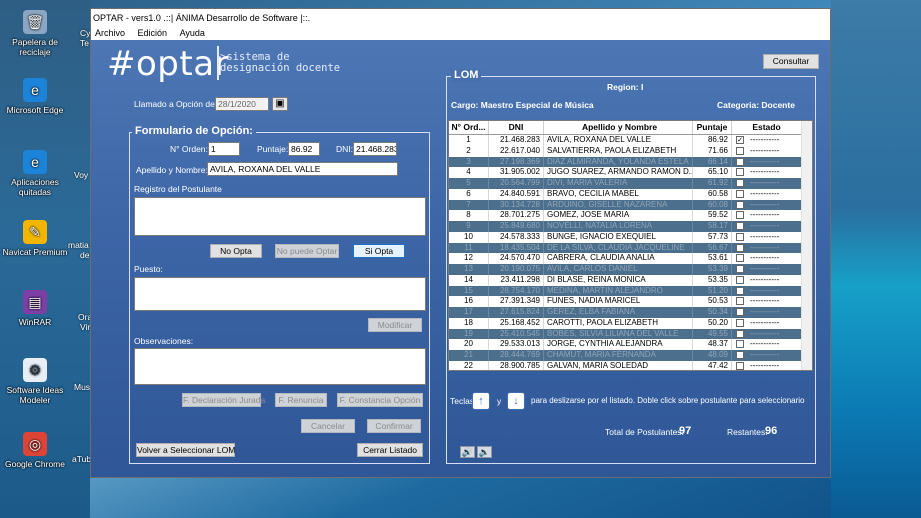 The height and width of the screenshot is (518, 921). Describe the element at coordinates (236, 251) in the screenshot. I see `no-opta-button: No Opta` at that location.